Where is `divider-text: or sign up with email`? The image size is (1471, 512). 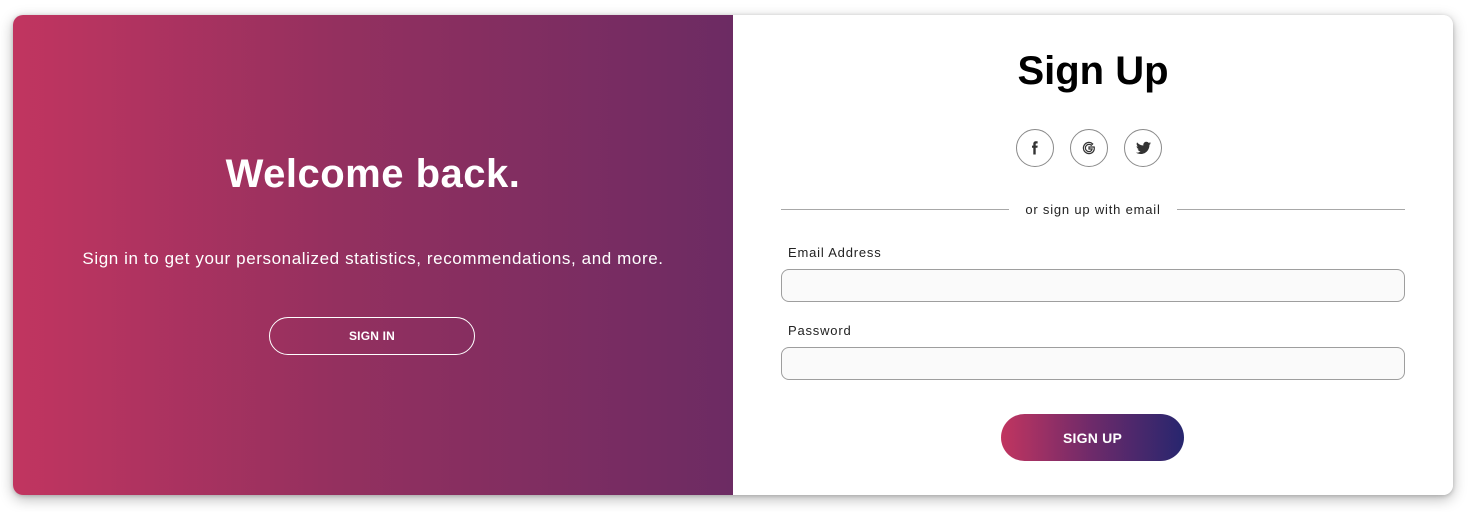 divider-text: or sign up with email is located at coordinates (1093, 209).